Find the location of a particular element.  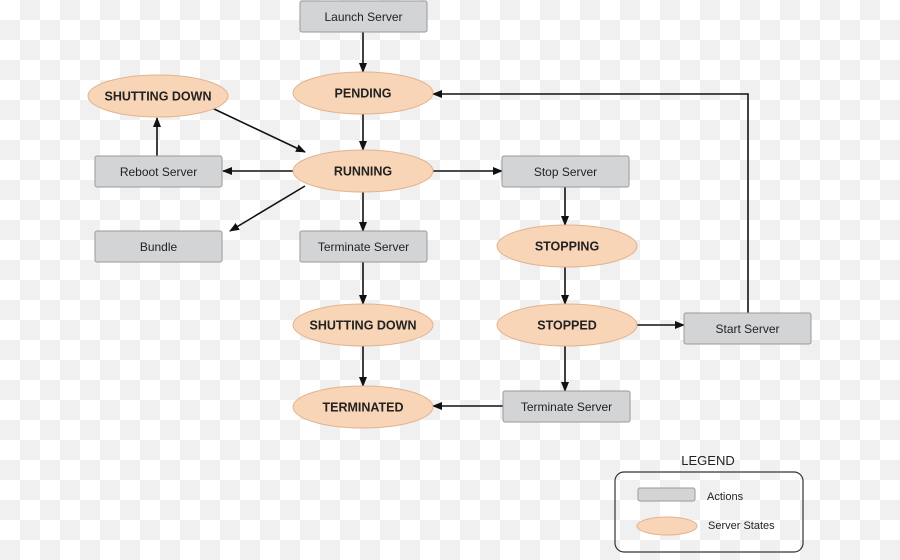

action-start: Start Server is located at coordinates (747, 328).